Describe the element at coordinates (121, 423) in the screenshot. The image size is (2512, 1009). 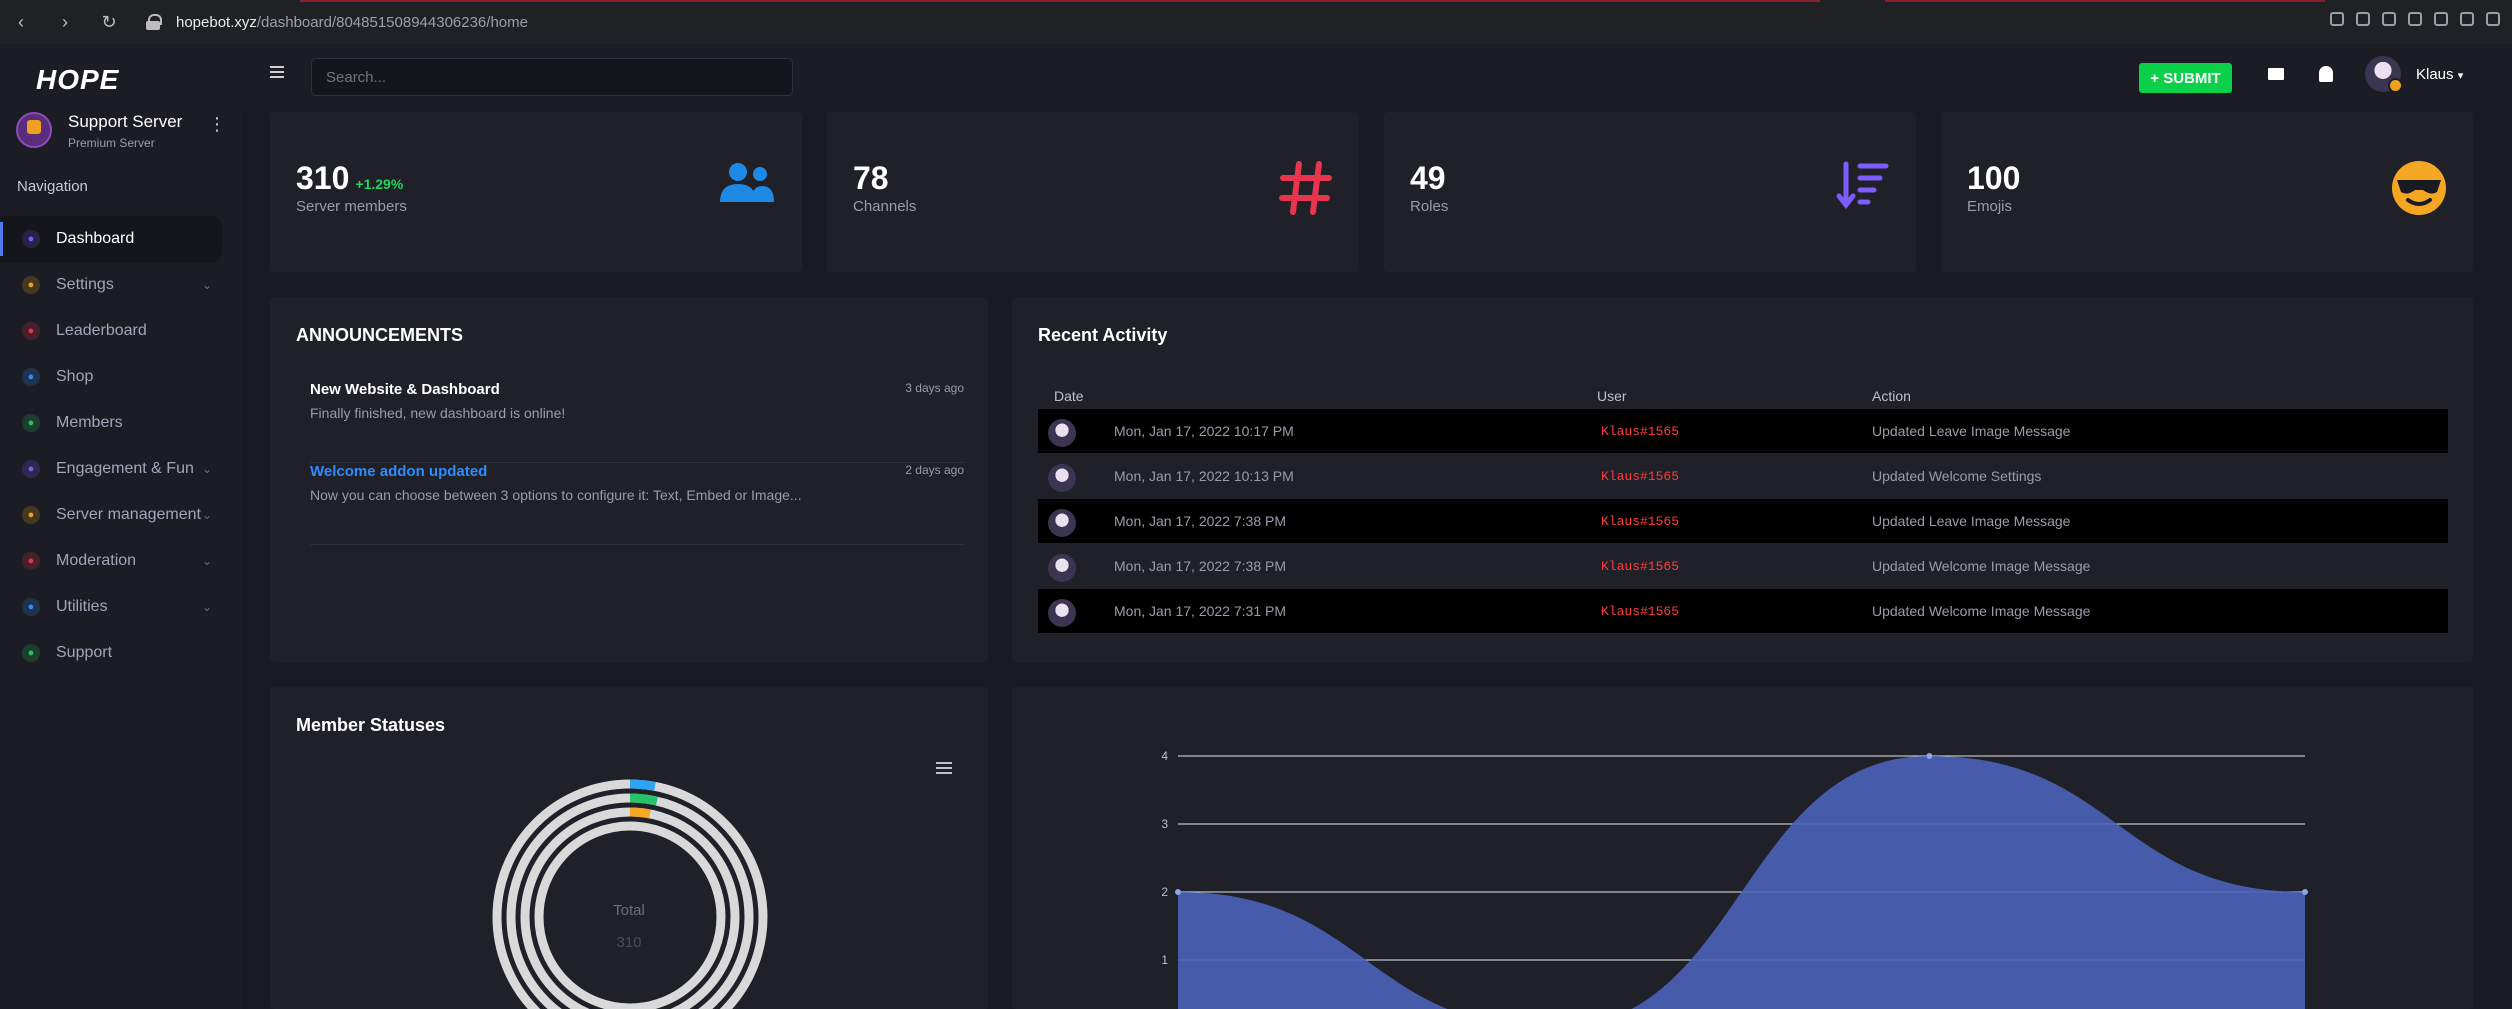
I see `sidebar-item-members: ● Members` at that location.